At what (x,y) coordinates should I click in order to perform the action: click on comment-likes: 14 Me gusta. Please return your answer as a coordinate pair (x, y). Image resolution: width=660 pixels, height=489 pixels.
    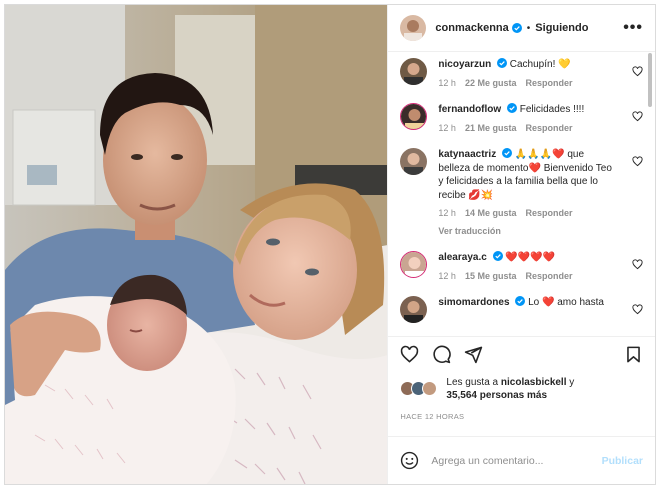
    Looking at the image, I should click on (491, 214).